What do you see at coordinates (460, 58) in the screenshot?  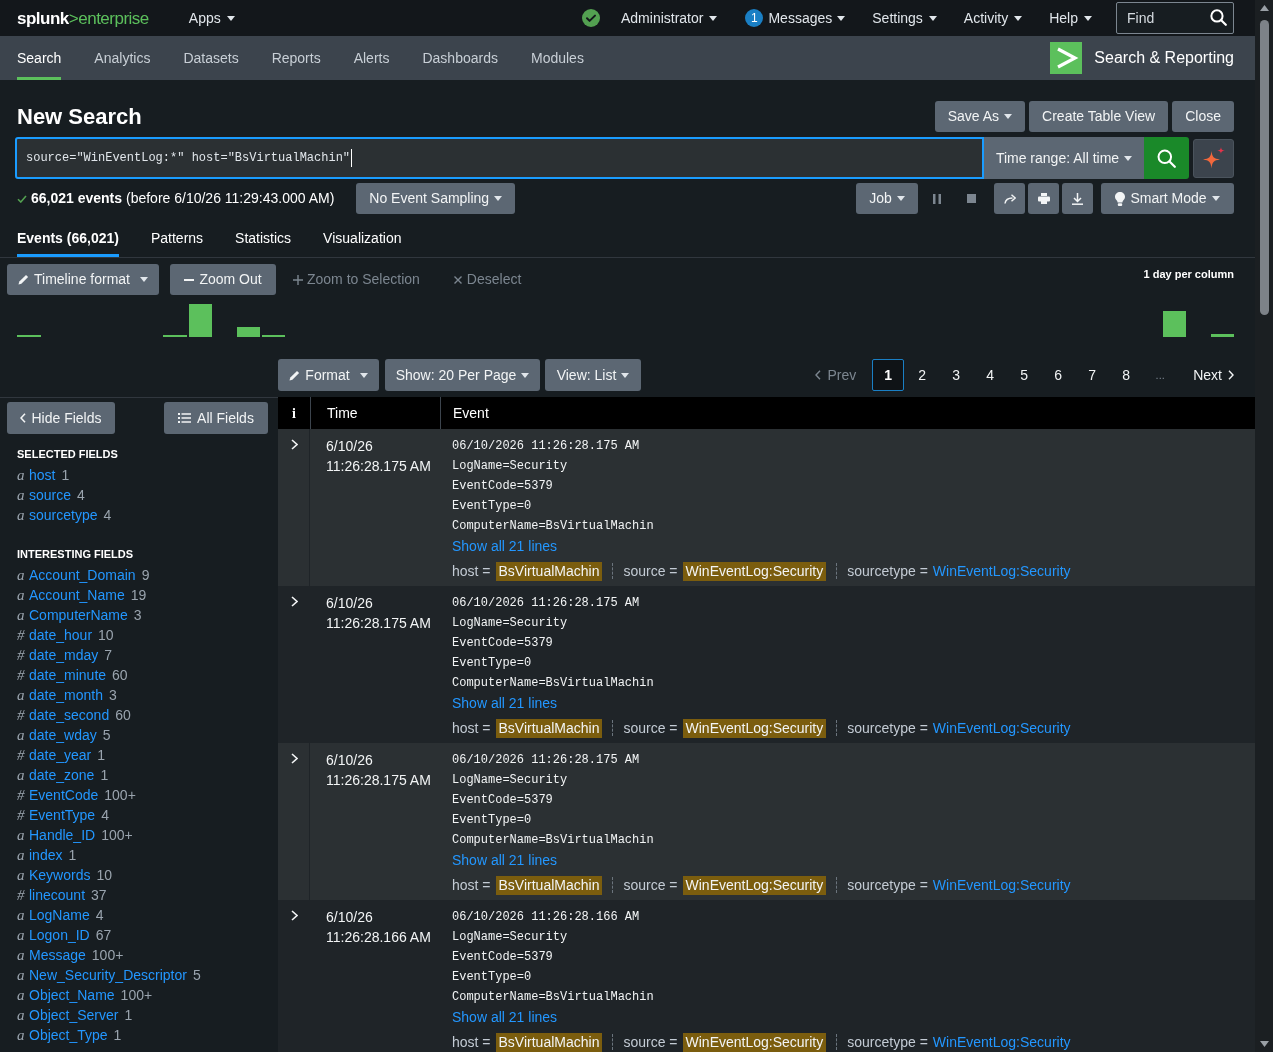 I see `app-nav-tab: Dashboards` at bounding box center [460, 58].